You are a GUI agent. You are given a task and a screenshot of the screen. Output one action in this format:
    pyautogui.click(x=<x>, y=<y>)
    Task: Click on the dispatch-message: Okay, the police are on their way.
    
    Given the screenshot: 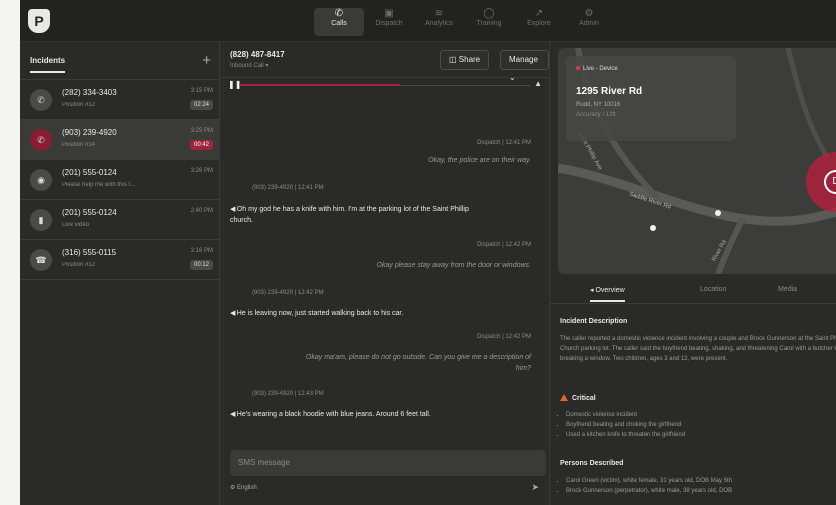 What is the action you would take?
    pyautogui.click(x=479, y=160)
    